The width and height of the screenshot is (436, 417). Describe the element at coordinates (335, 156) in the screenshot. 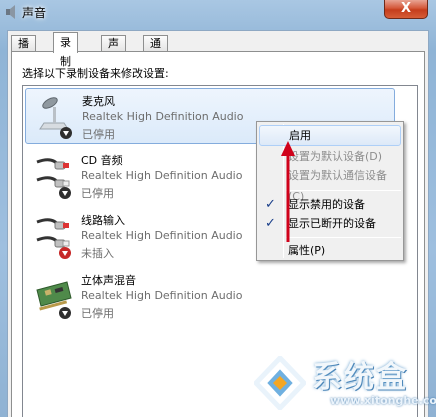

I see `menu-item-label: 设置为默认设备(D)` at that location.